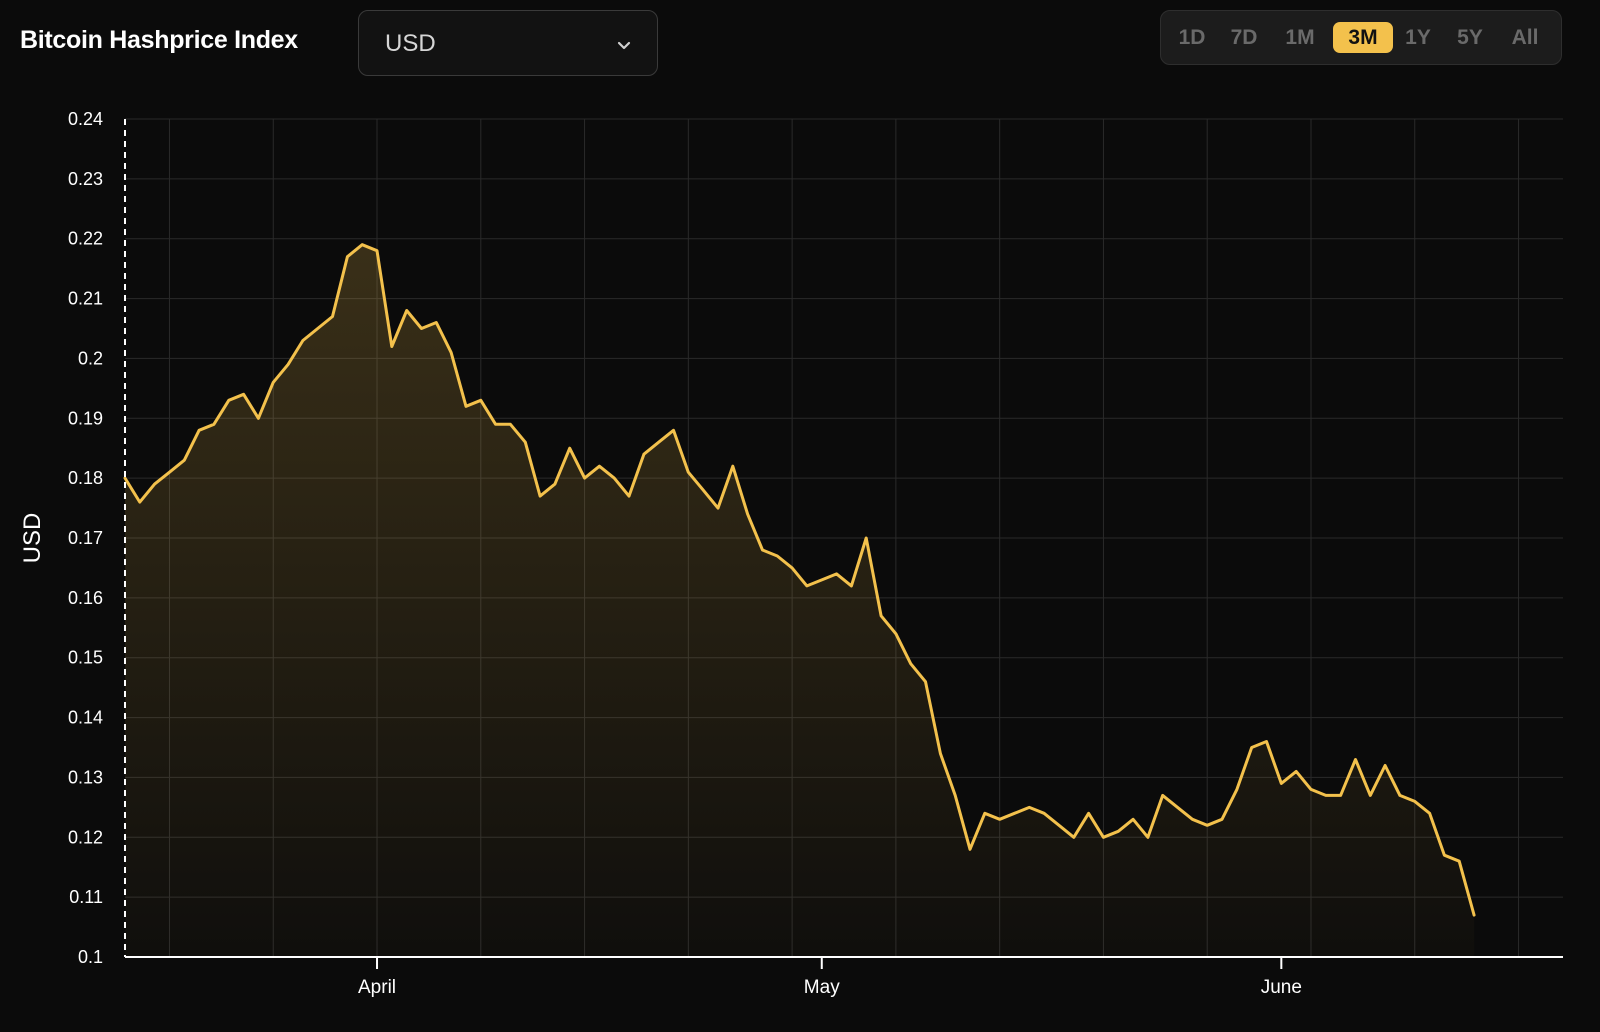  I want to click on y-tick-label: 0.18, so click(85, 478).